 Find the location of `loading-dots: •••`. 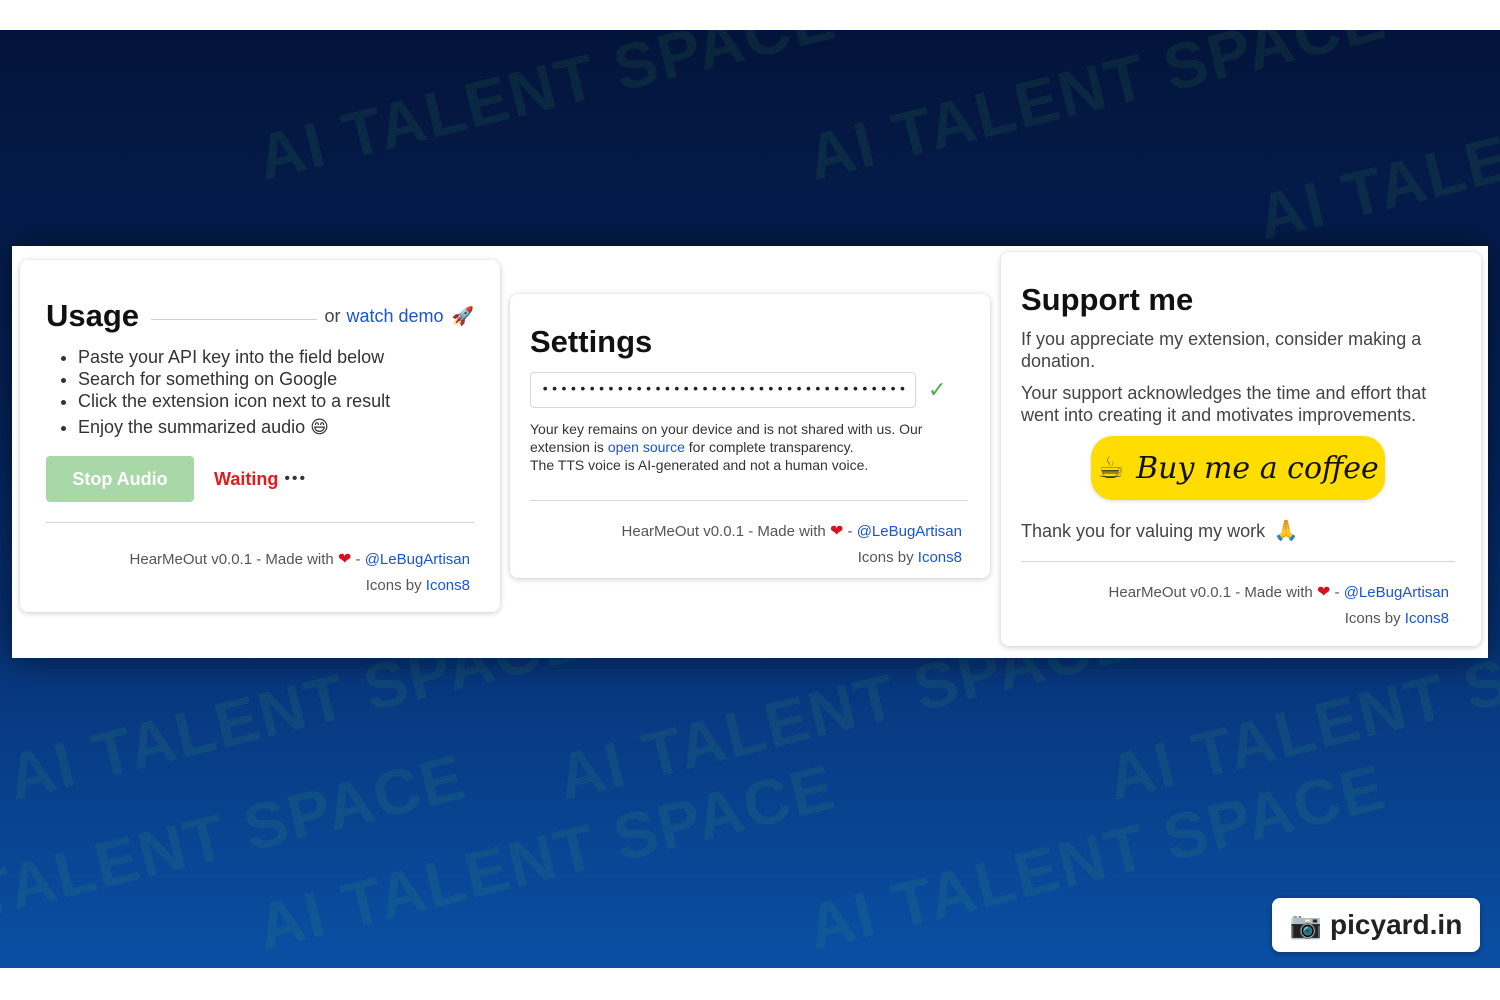

loading-dots: ••• is located at coordinates (296, 478).